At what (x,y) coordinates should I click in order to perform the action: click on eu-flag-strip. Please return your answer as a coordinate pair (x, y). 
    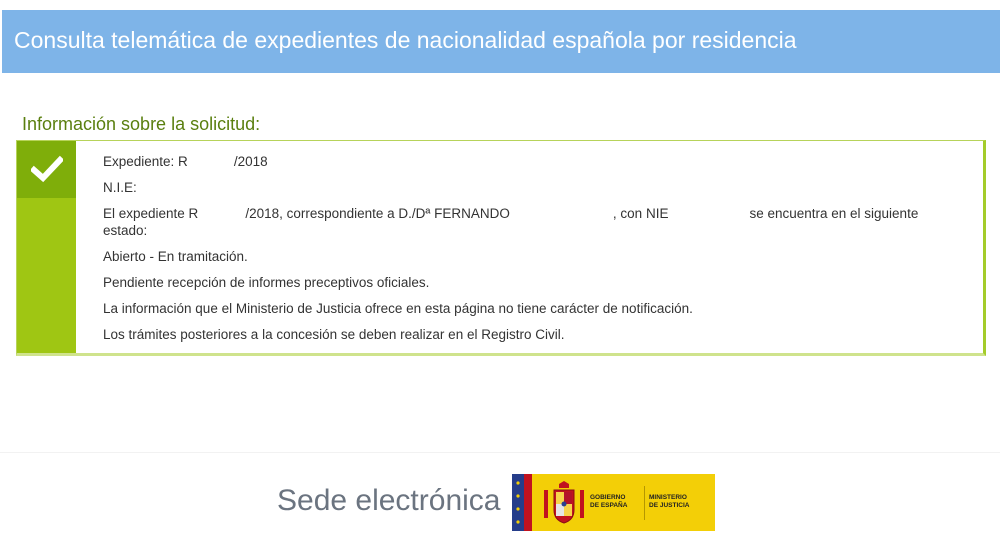
    Looking at the image, I should click on (518, 502).